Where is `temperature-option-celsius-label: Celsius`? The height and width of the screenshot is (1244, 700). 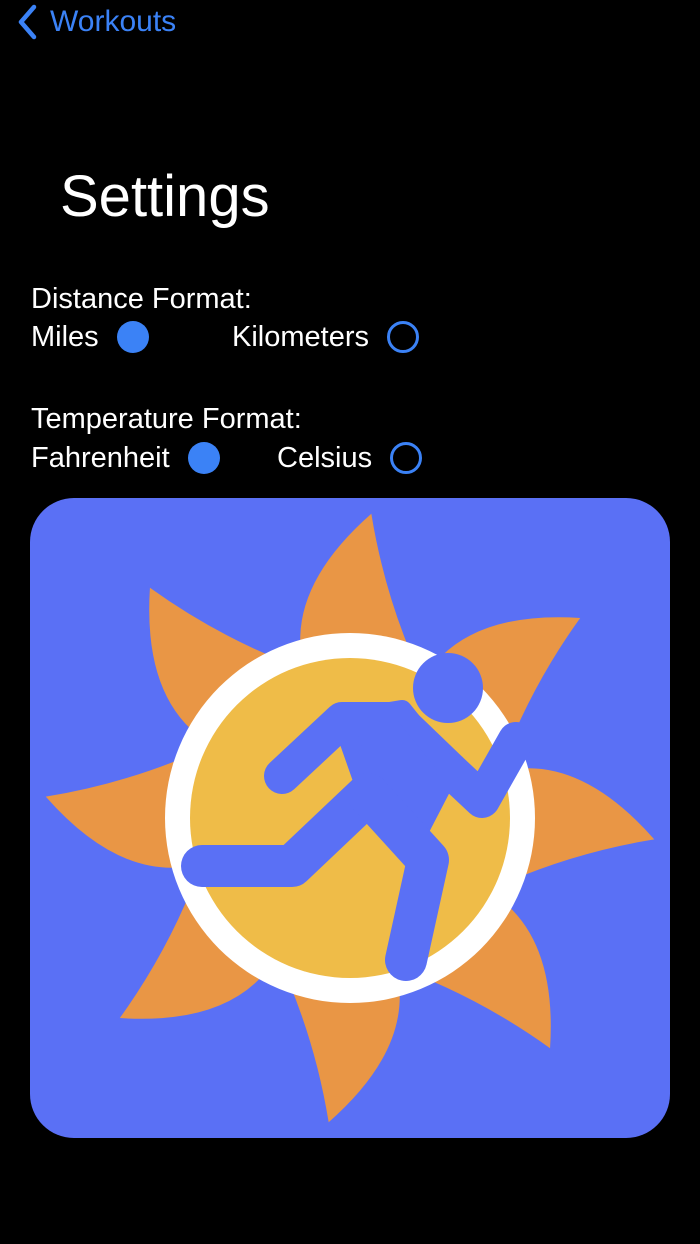
temperature-option-celsius-label: Celsius is located at coordinates (325, 458).